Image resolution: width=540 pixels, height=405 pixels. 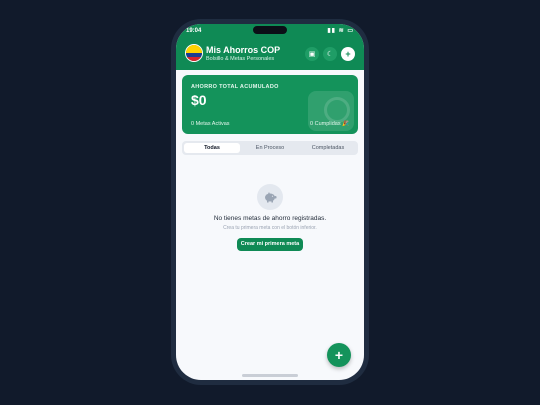 What do you see at coordinates (194, 53) in the screenshot?
I see `colombia-flag-icon` at bounding box center [194, 53].